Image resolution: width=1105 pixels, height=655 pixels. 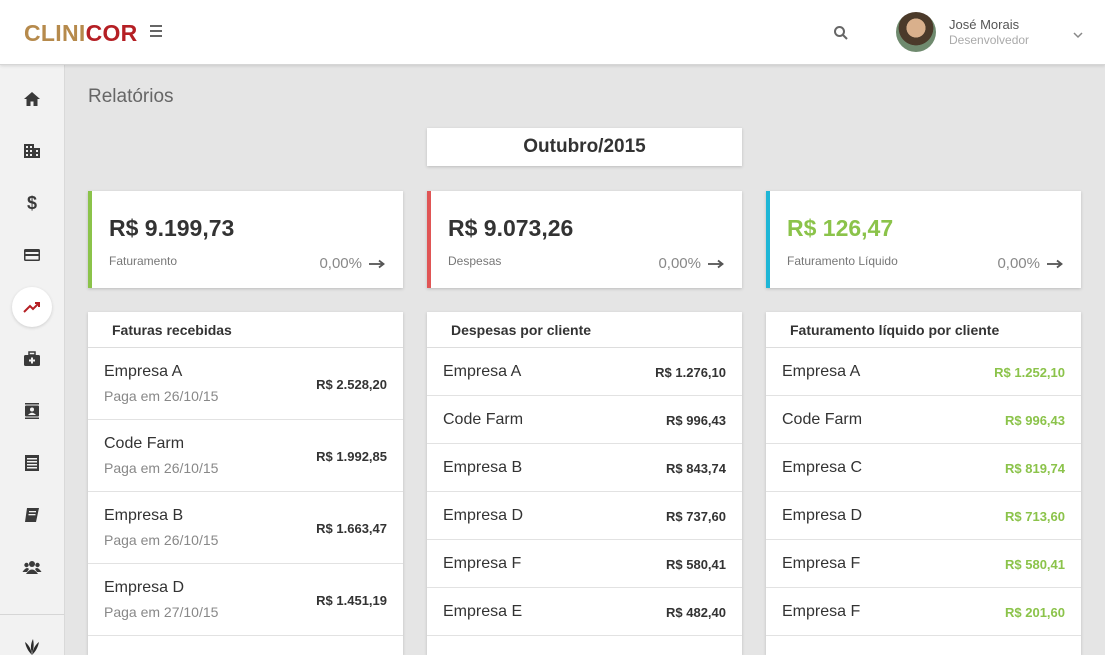 What do you see at coordinates (840, 228) in the screenshot?
I see `net-revenue-value: R$ 126,47` at bounding box center [840, 228].